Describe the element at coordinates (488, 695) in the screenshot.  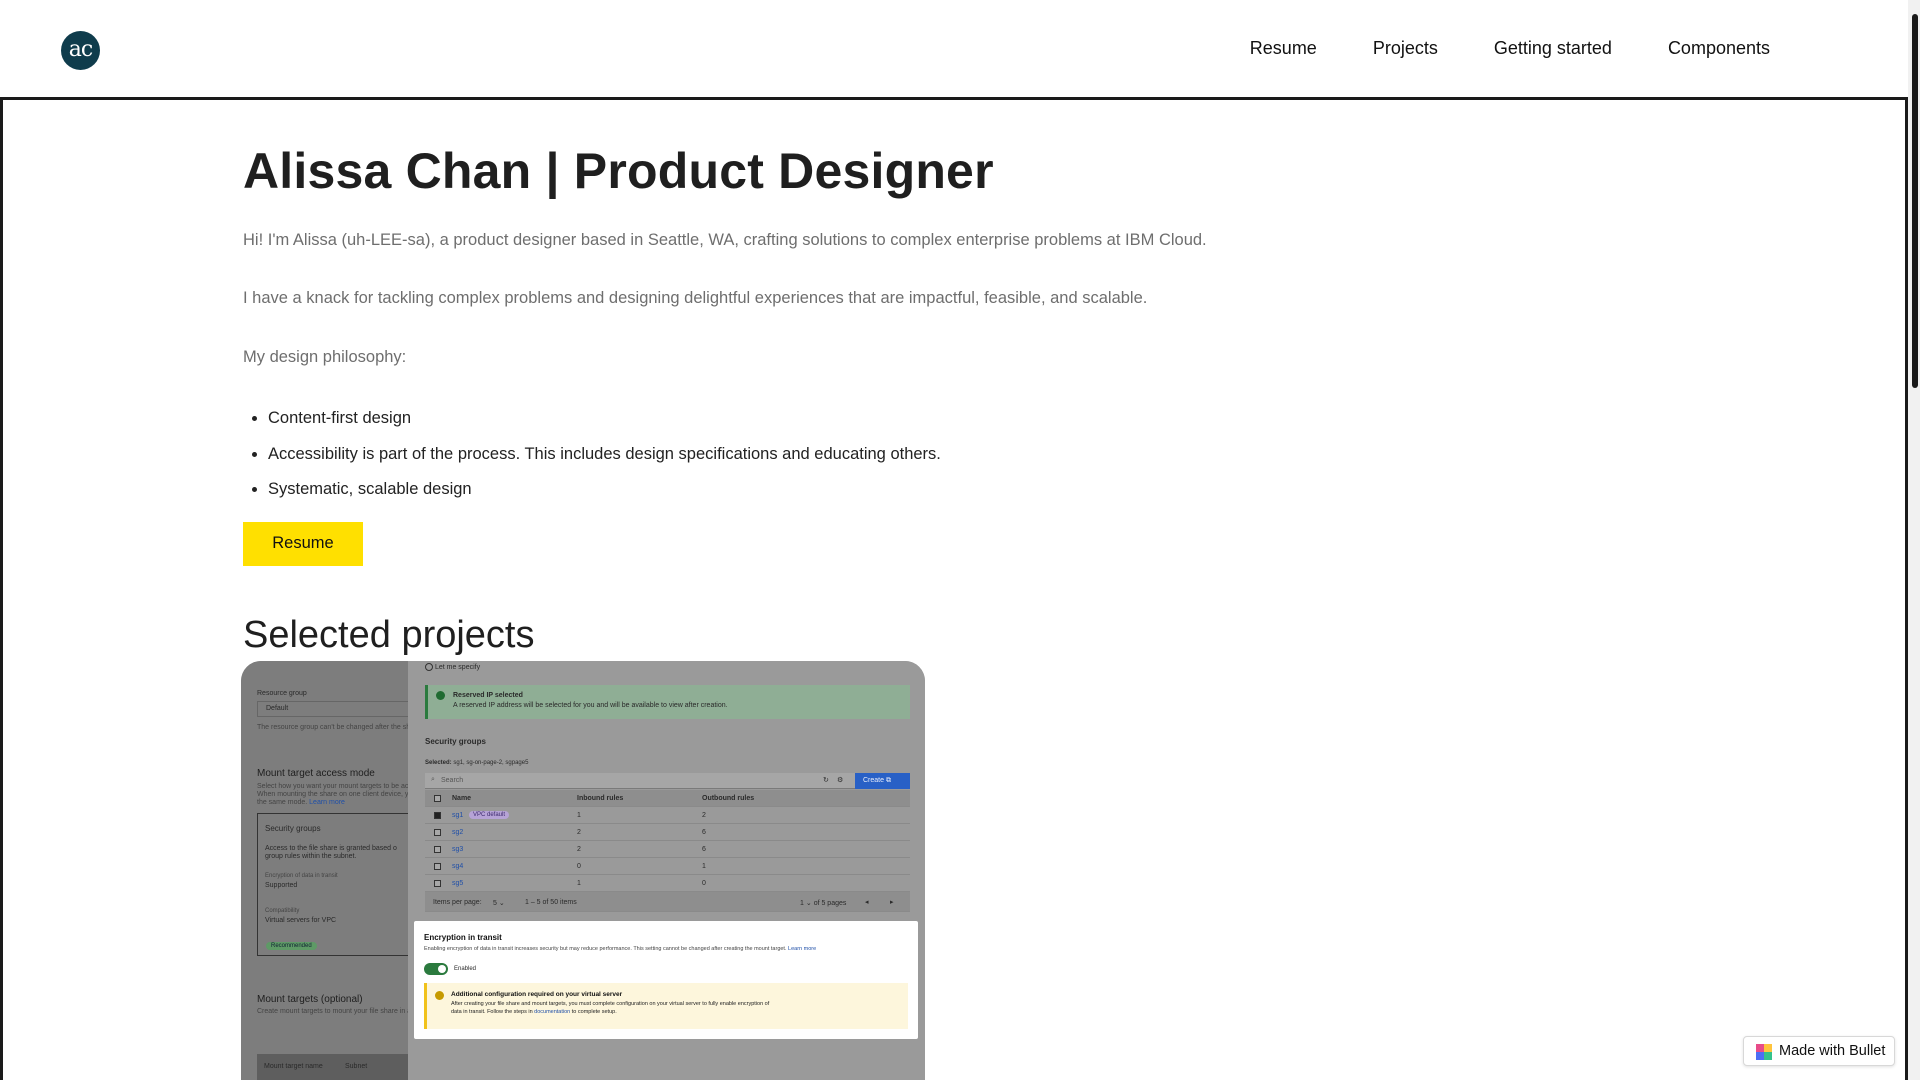
I see `reserved-ip-title: Reserved IP selected` at that location.